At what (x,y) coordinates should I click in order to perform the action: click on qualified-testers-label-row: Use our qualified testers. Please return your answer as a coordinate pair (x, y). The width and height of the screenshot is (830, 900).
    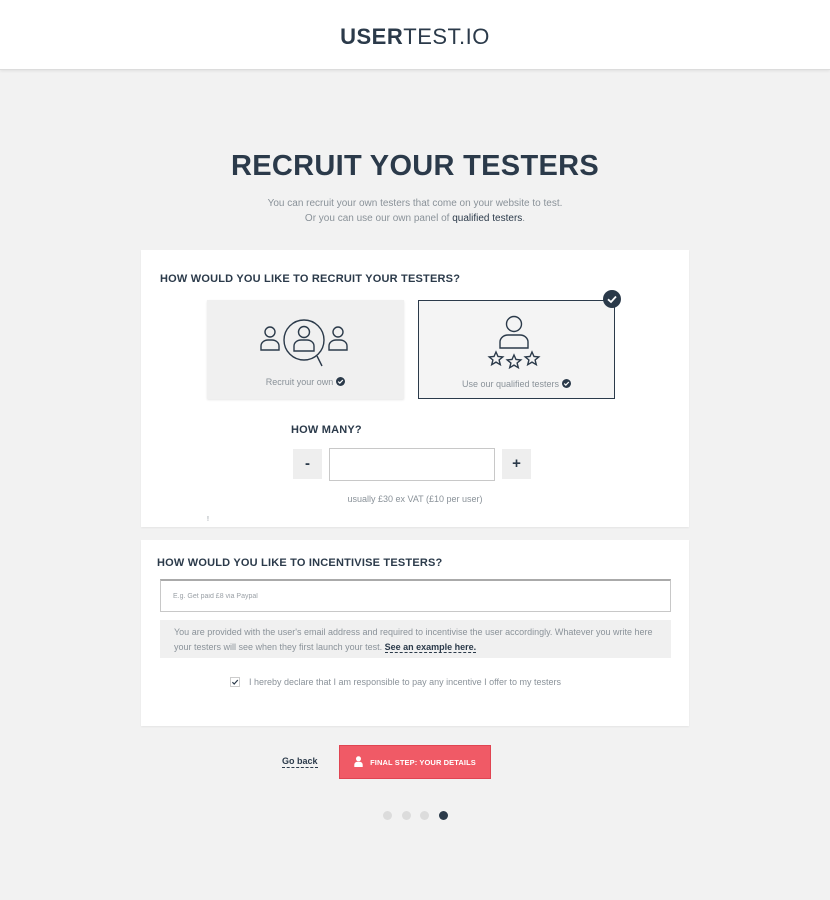
    Looking at the image, I should click on (516, 384).